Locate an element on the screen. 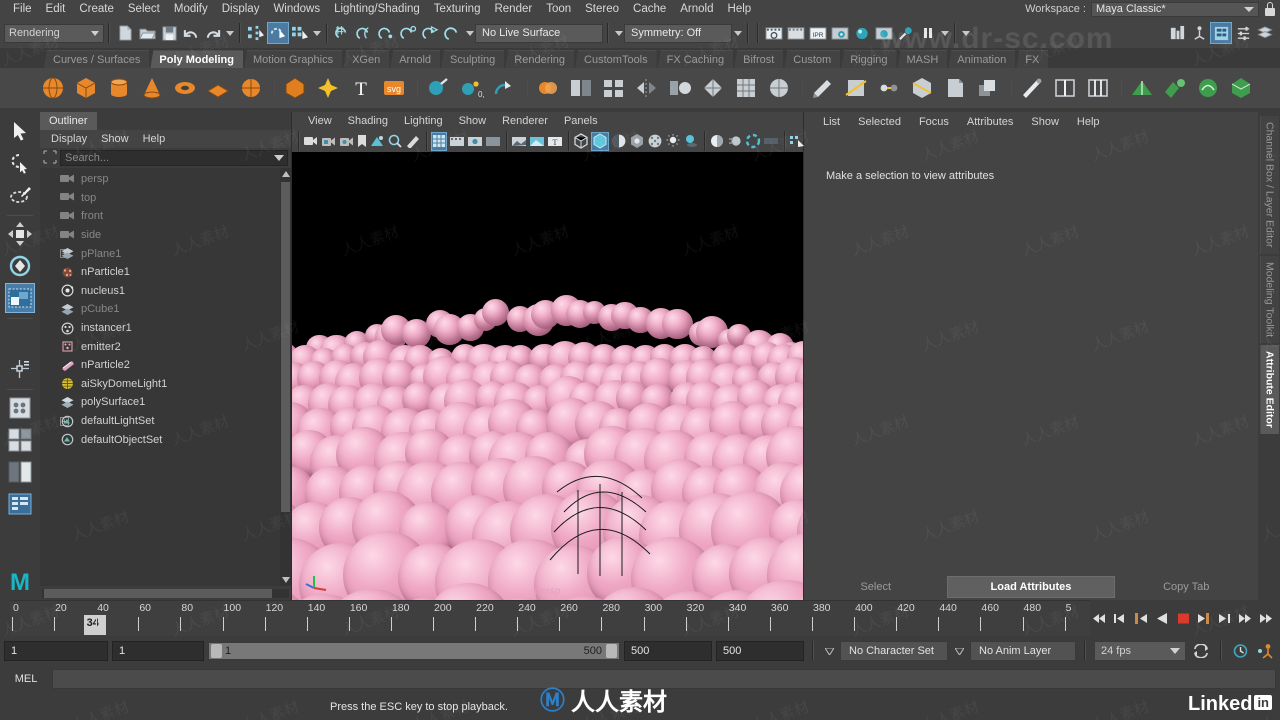 This screenshot has width=1280, height=720. step-back-frame-icon is located at coordinates (1141, 618).